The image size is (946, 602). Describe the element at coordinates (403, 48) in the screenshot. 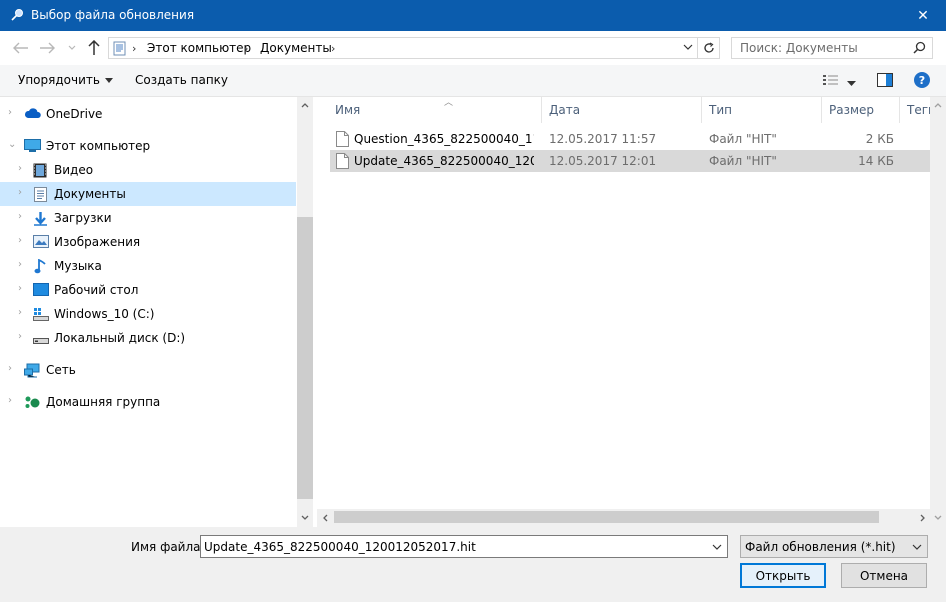

I see `address-bar: › Этот компьютер › Документы ›` at that location.